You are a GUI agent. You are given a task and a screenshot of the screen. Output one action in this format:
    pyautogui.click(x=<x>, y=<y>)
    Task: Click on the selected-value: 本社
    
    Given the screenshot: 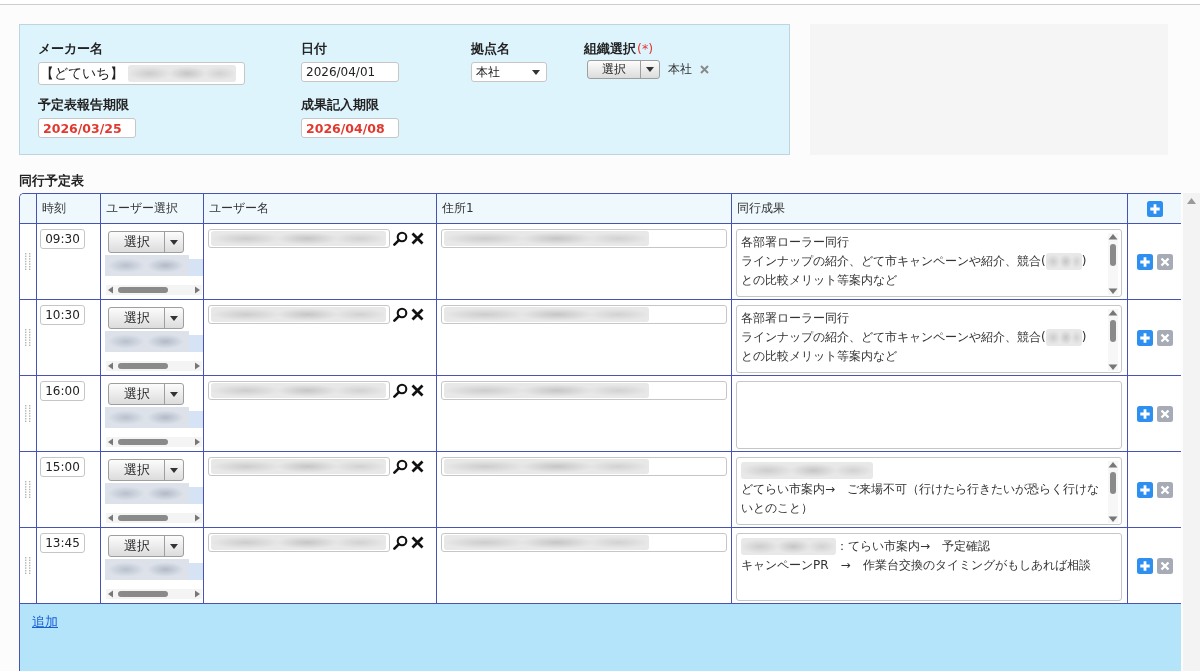 What is the action you would take?
    pyautogui.click(x=680, y=69)
    